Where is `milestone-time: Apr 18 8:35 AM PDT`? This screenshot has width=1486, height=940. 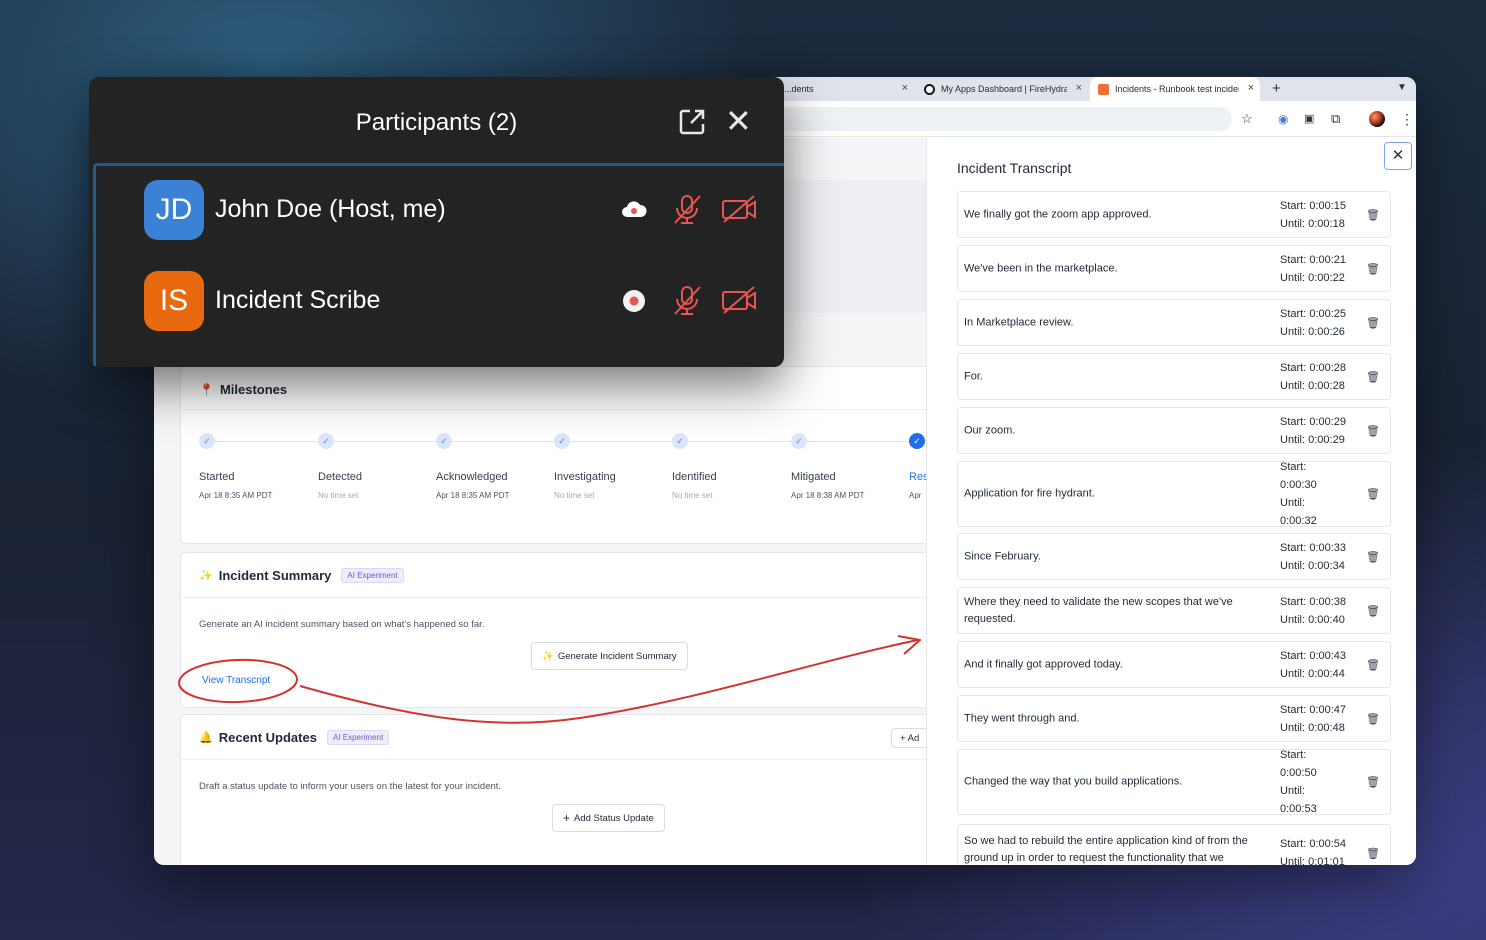
milestone-time: Apr 18 8:35 AM PDT is located at coordinates (473, 495).